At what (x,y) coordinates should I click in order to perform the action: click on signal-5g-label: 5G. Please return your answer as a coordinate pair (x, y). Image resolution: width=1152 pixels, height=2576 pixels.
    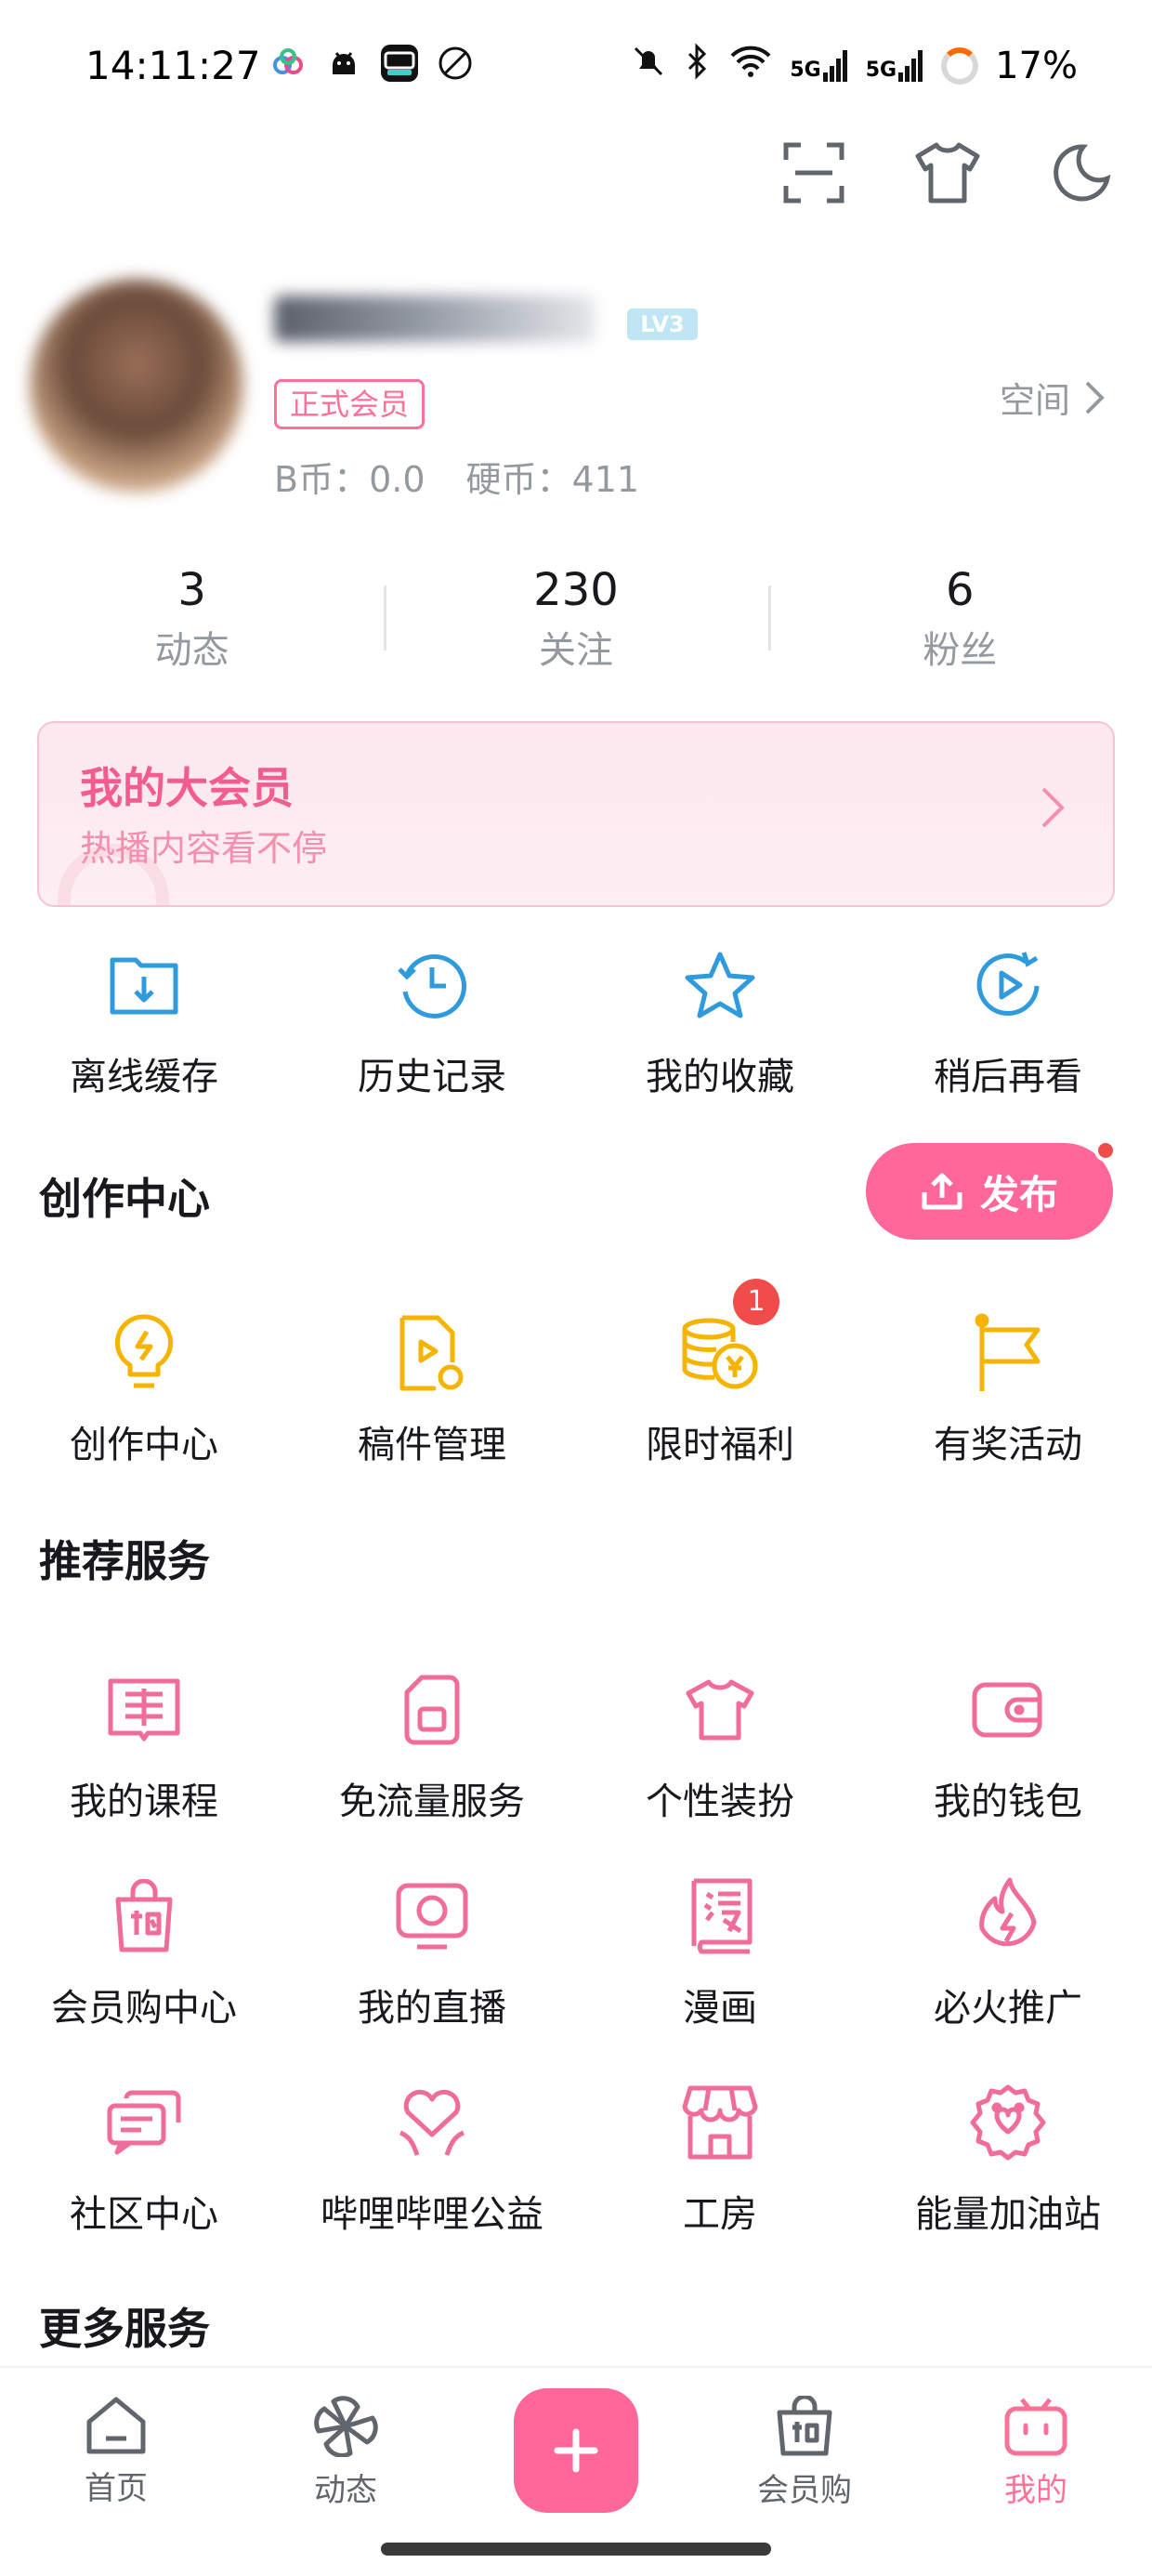
    Looking at the image, I should click on (805, 70).